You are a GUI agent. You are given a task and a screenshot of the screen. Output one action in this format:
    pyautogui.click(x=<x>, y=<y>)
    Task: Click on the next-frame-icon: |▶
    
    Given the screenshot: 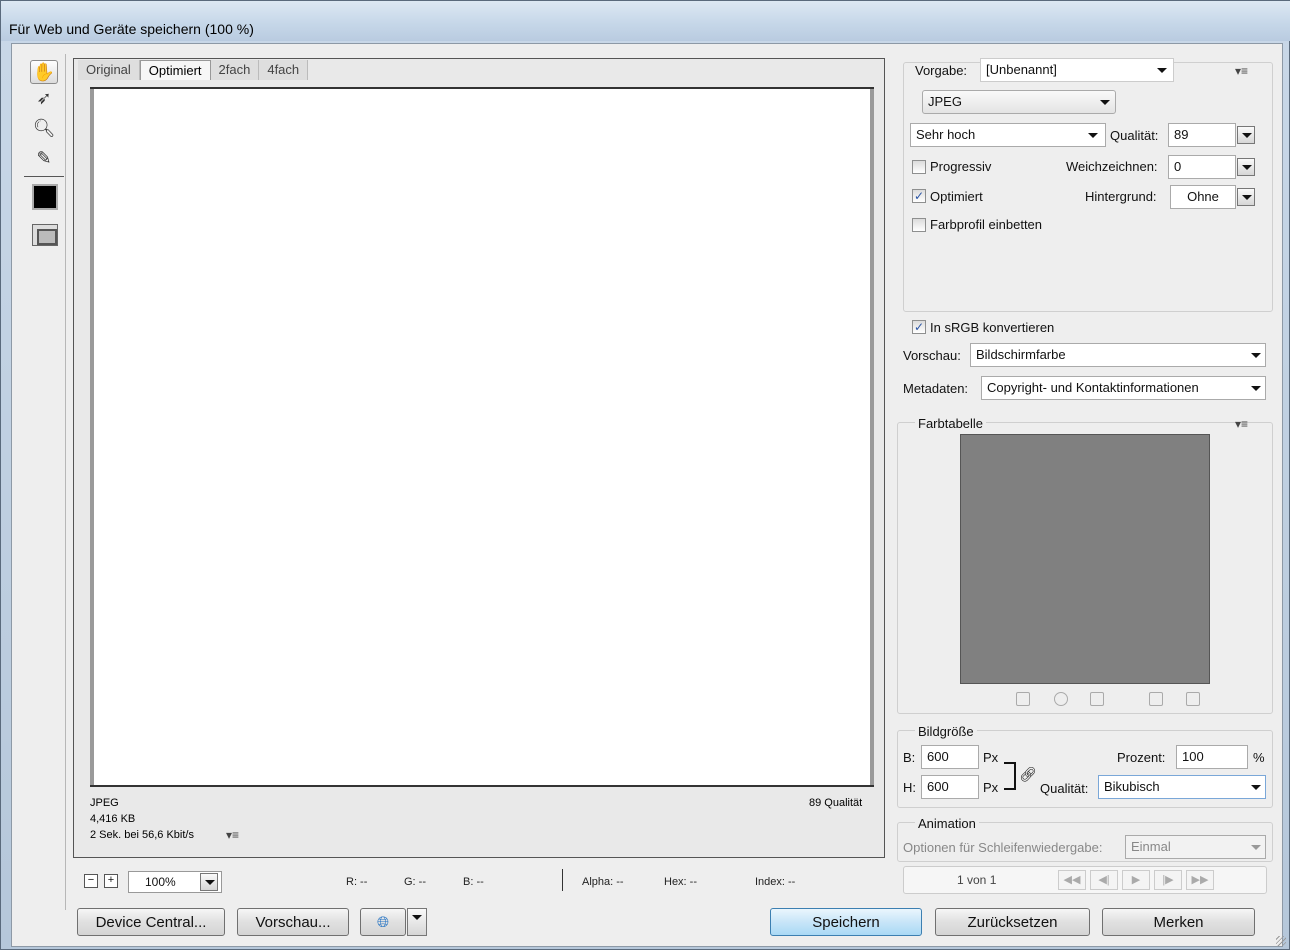 What is the action you would take?
    pyautogui.click(x=1168, y=880)
    